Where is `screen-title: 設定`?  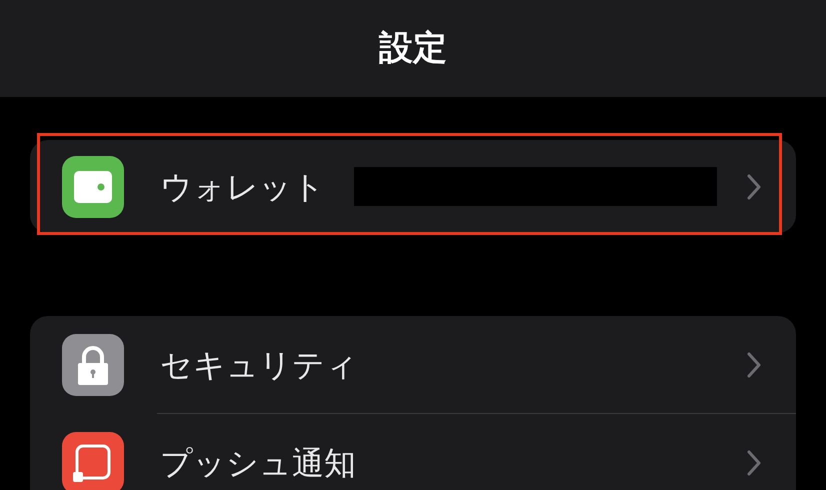
screen-title: 設定 is located at coordinates (413, 48).